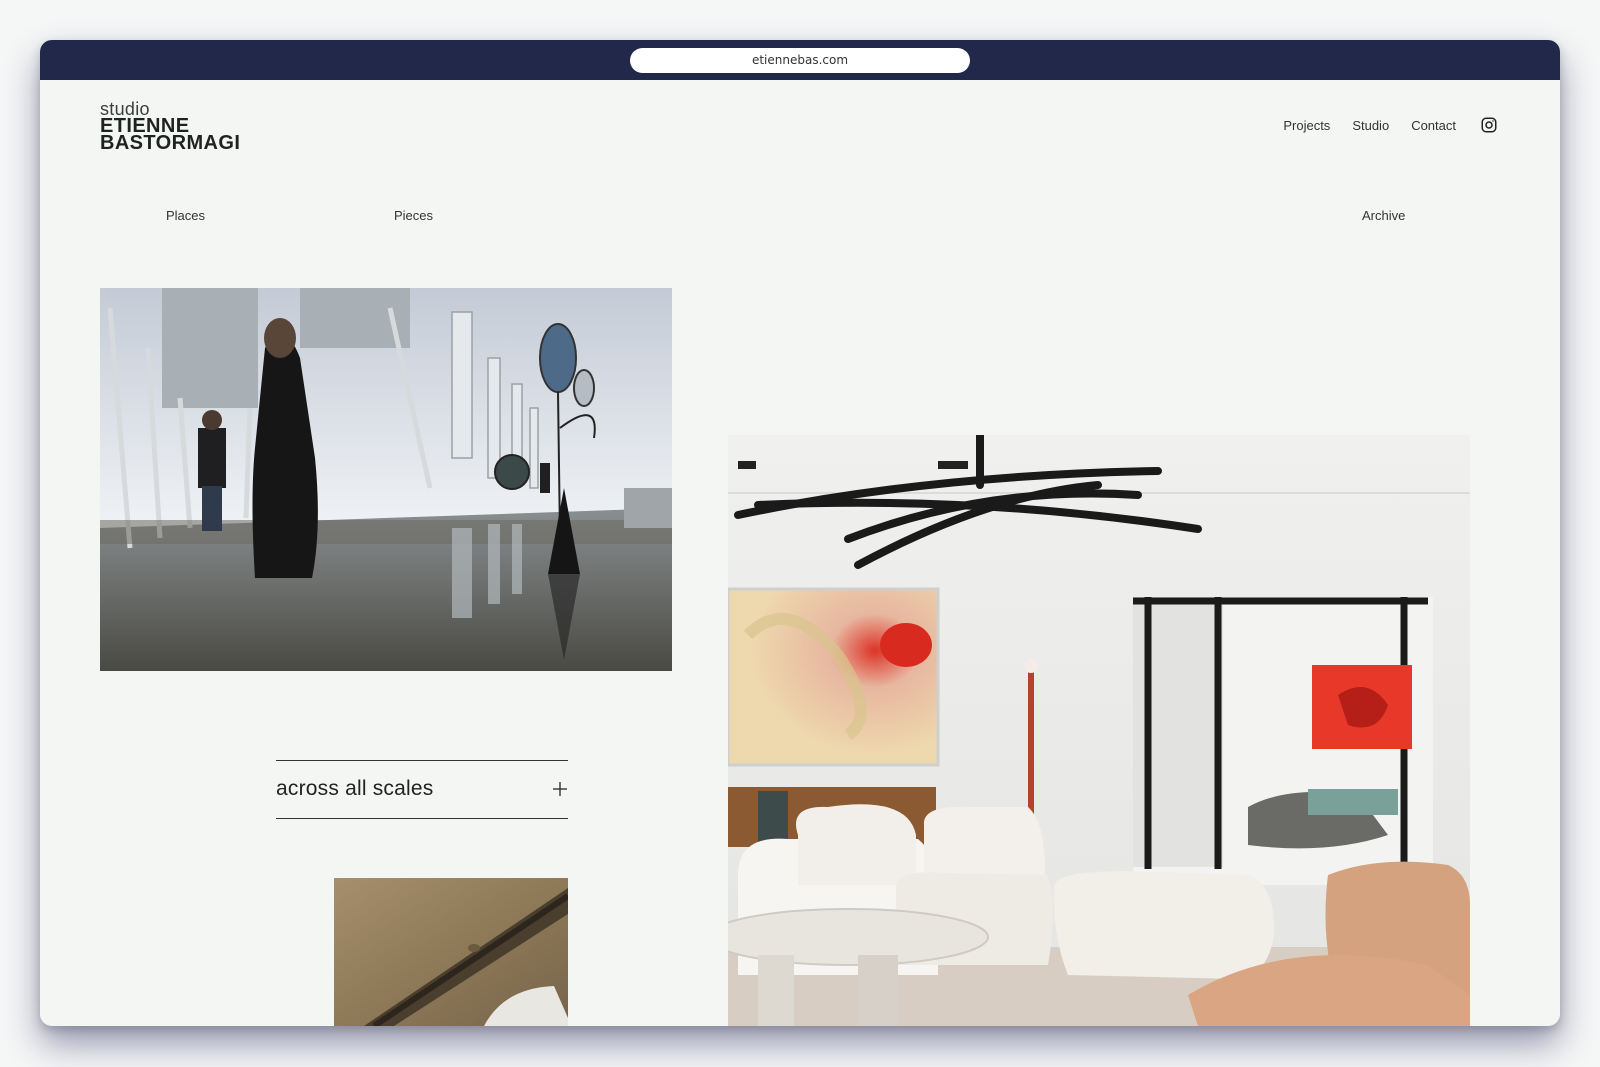 This screenshot has height=1067, width=1600. Describe the element at coordinates (413, 215) in the screenshot. I see `nav-pieces-link: Pieces` at that location.